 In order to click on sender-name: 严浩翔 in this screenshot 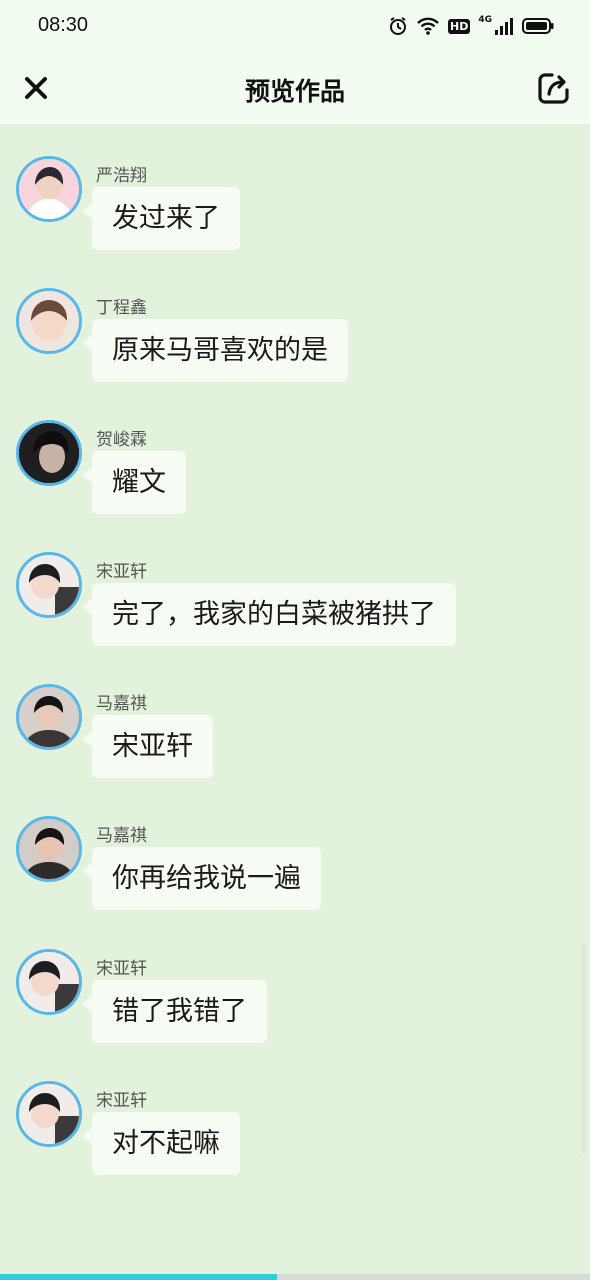, I will do `click(121, 176)`.